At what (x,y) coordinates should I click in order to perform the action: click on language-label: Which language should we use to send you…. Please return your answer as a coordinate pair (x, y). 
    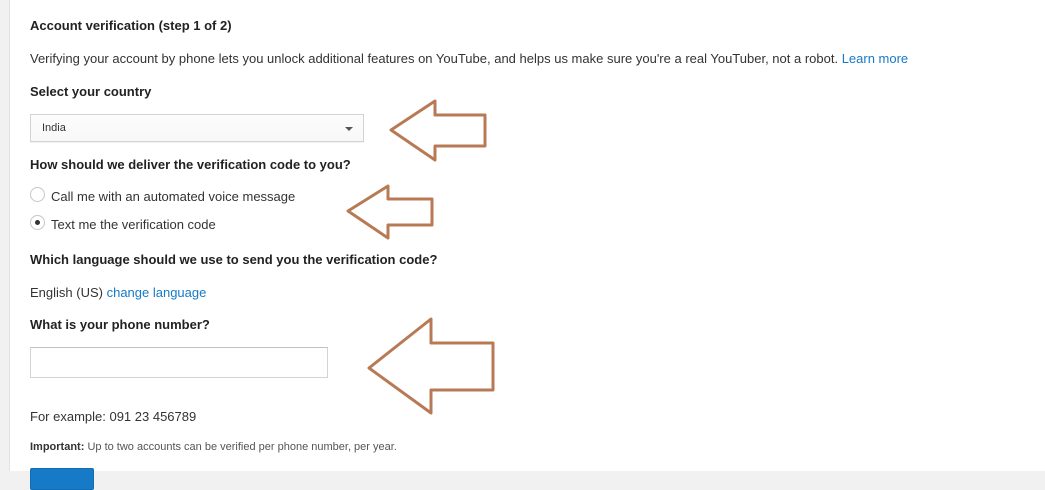
    Looking at the image, I should click on (234, 259).